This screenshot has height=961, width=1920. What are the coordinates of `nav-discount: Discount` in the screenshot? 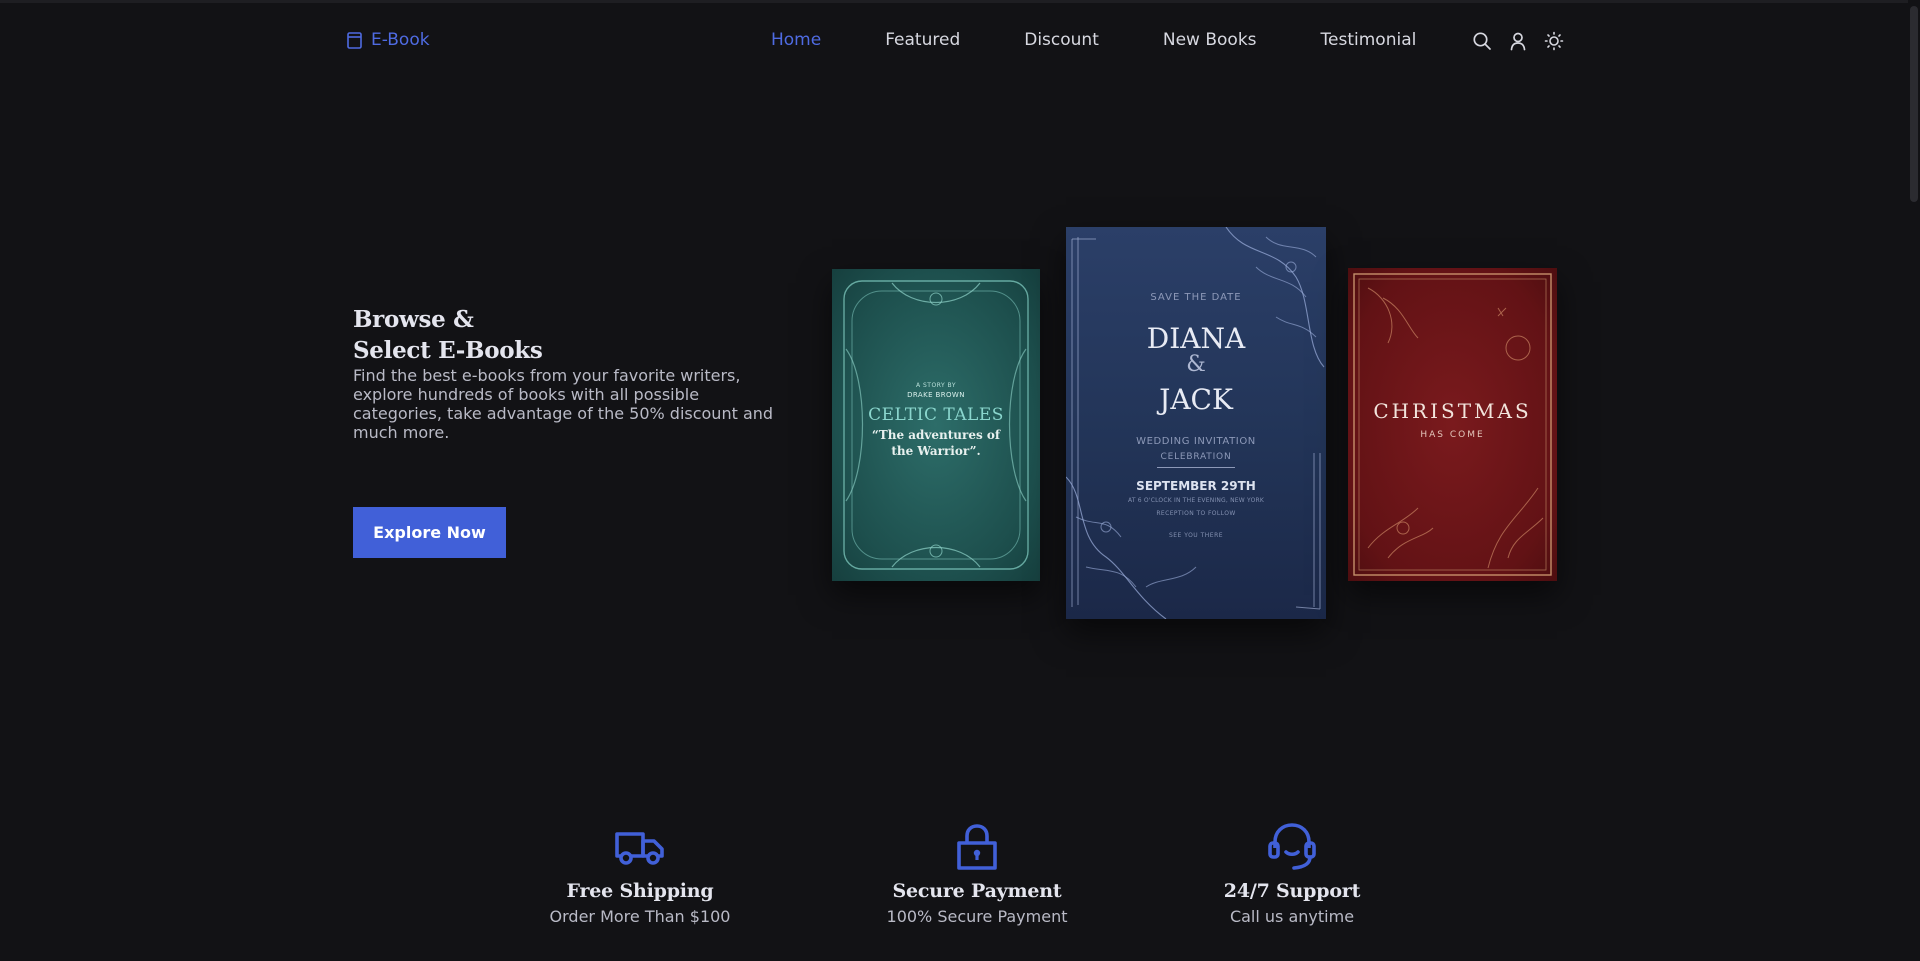 It's located at (1061, 40).